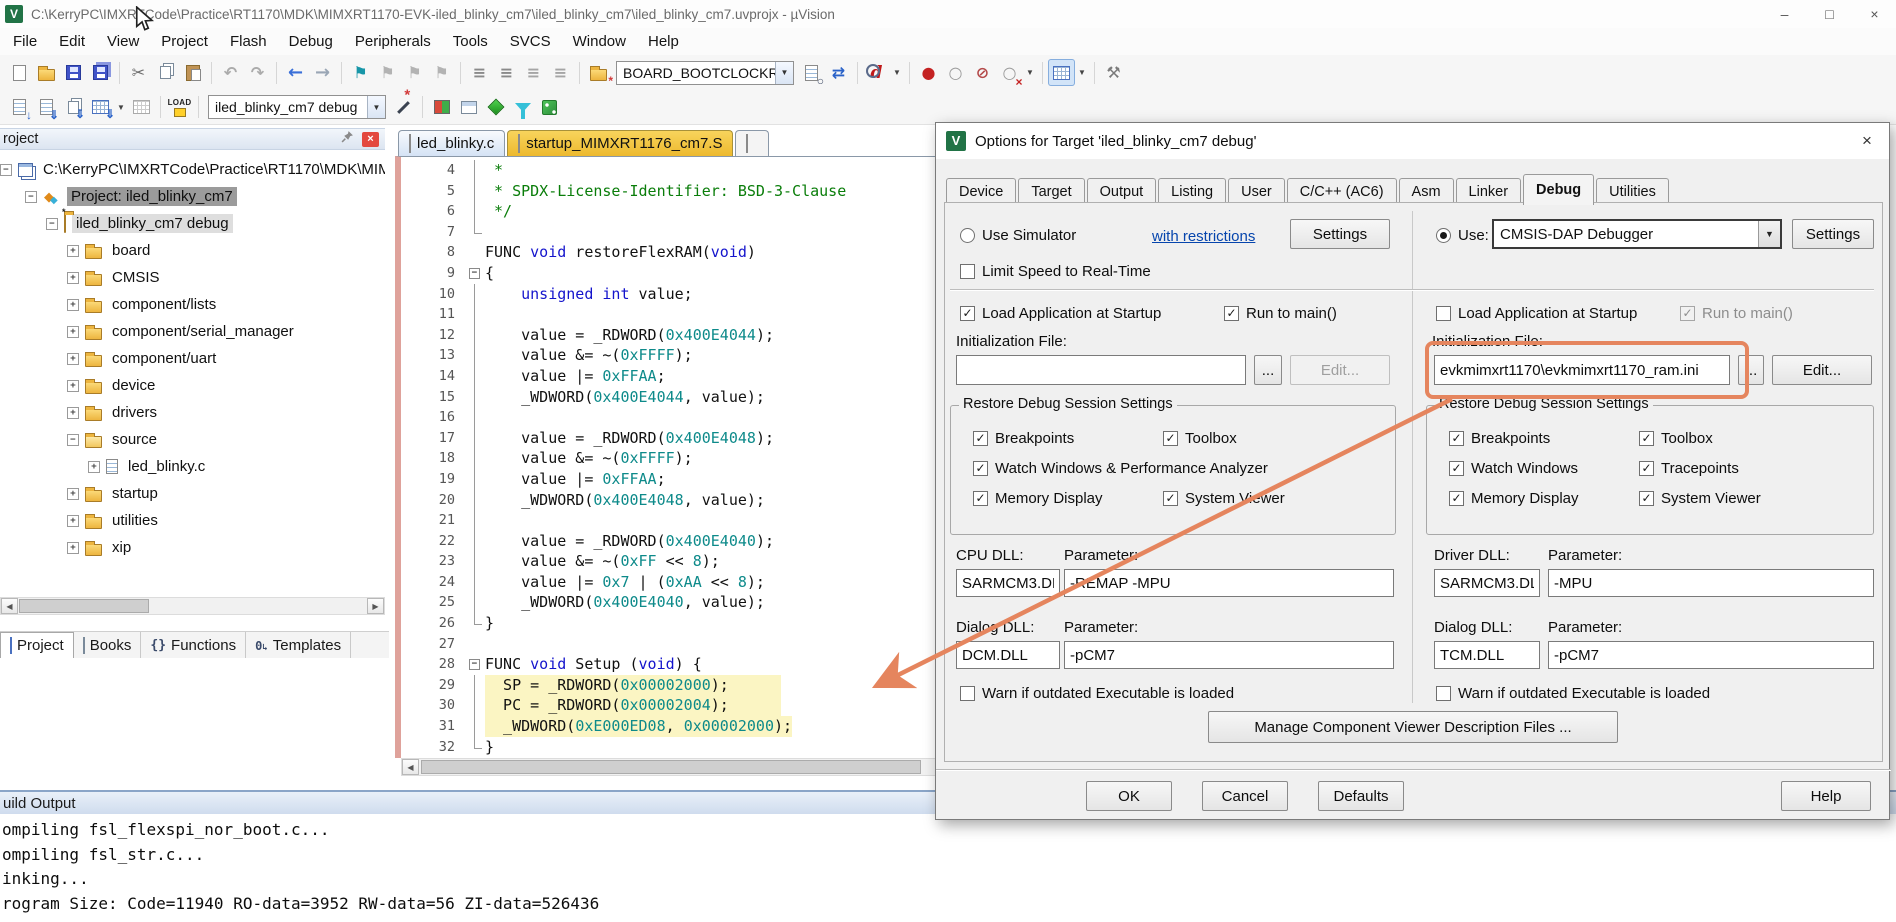  Describe the element at coordinates (506, 72) in the screenshot. I see `outdent-icon: ≡` at that location.